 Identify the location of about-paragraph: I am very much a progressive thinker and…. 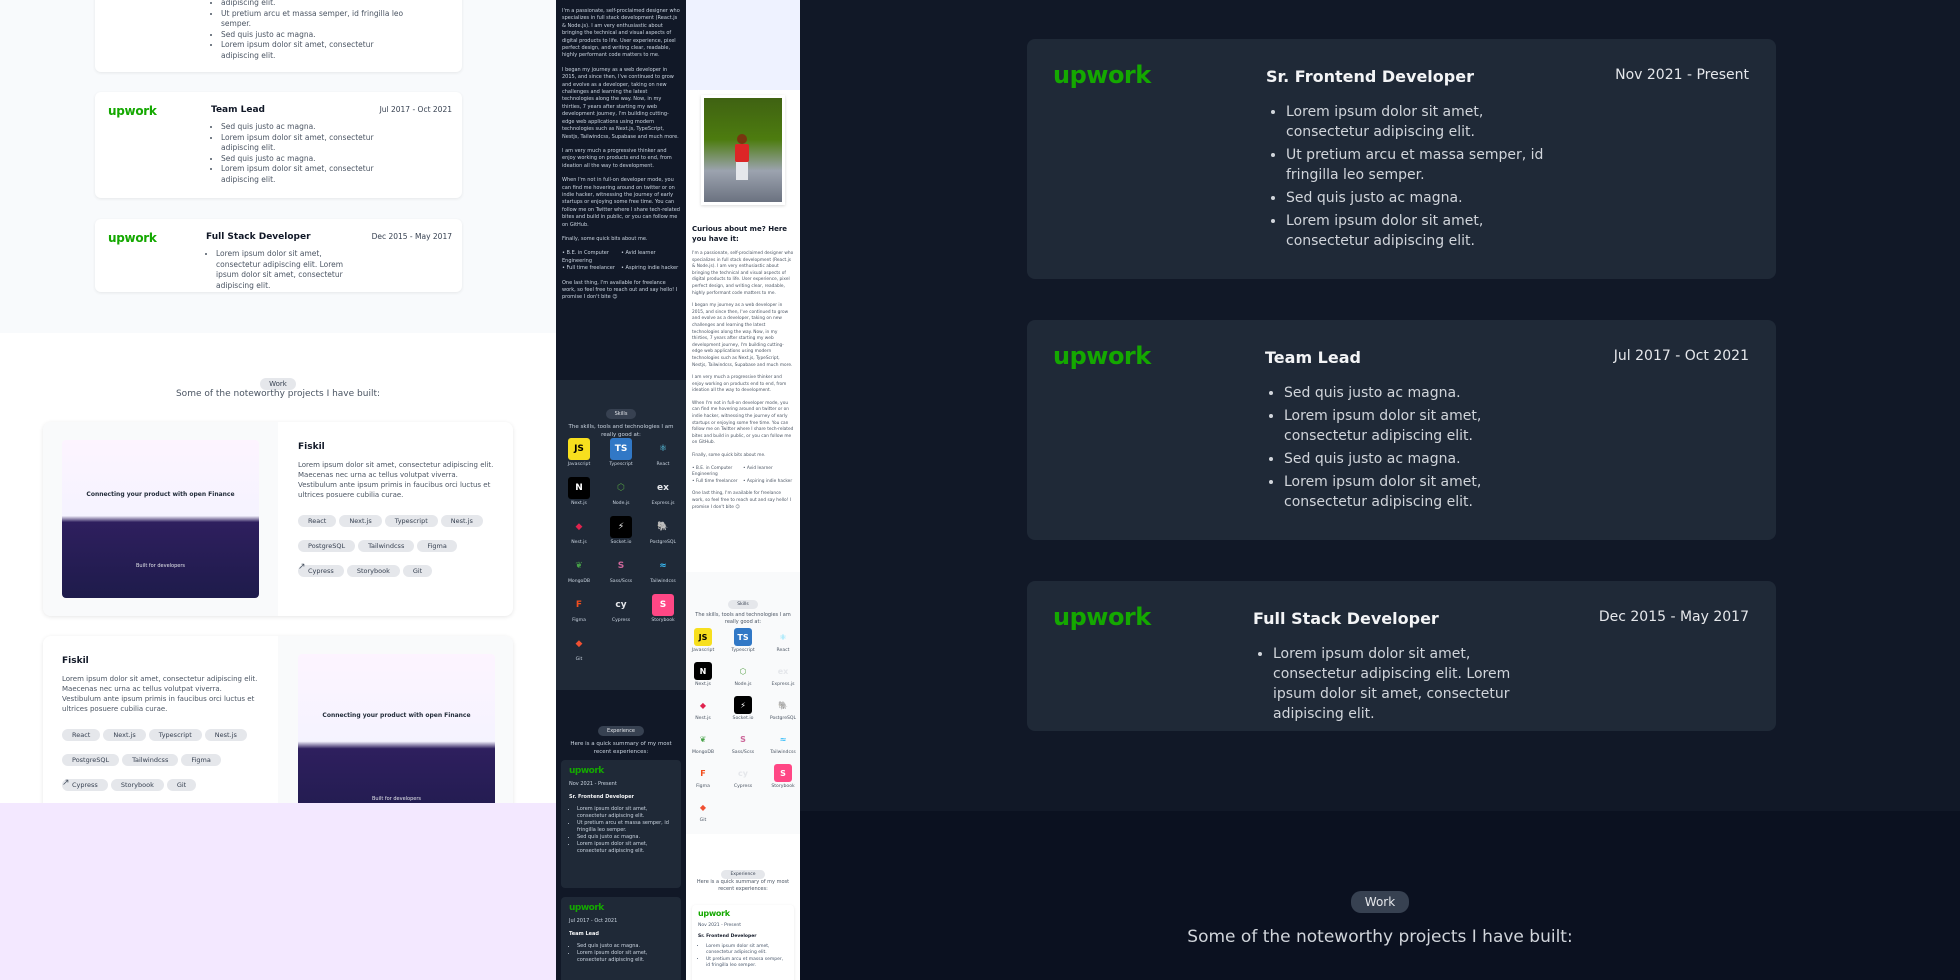
(617, 158).